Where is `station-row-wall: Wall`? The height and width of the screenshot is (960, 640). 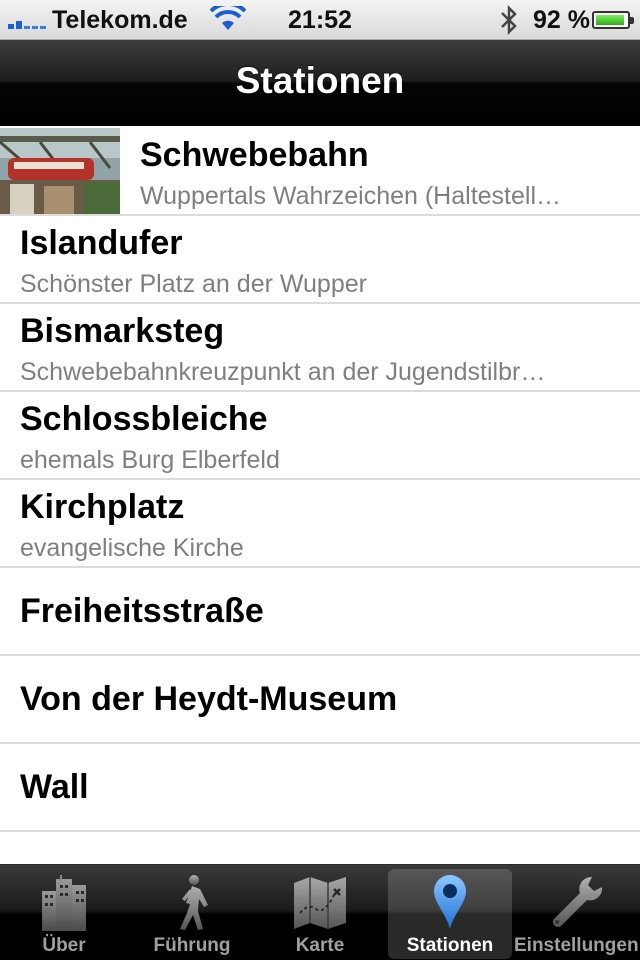 station-row-wall: Wall is located at coordinates (320, 788).